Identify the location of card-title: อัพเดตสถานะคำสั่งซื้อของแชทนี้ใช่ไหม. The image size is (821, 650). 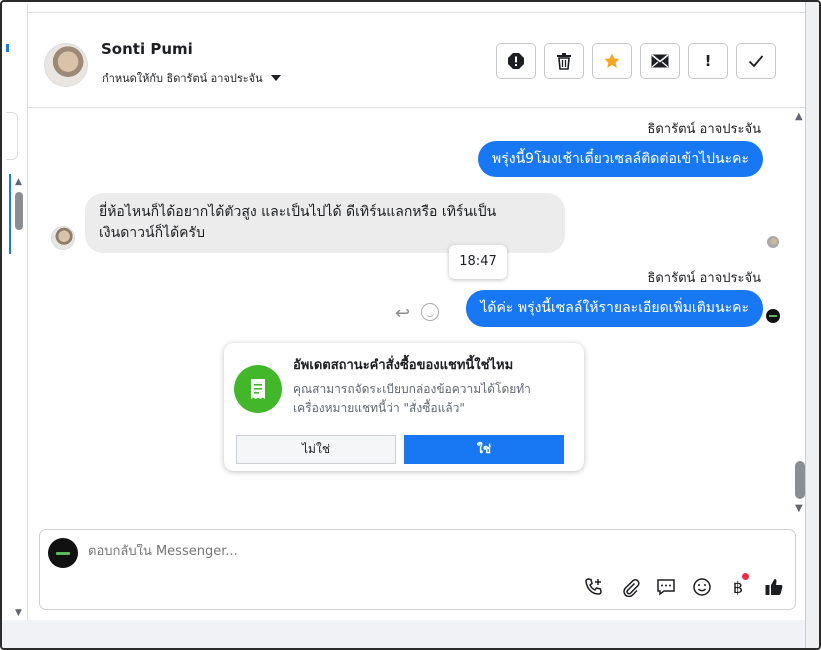
(403, 365).